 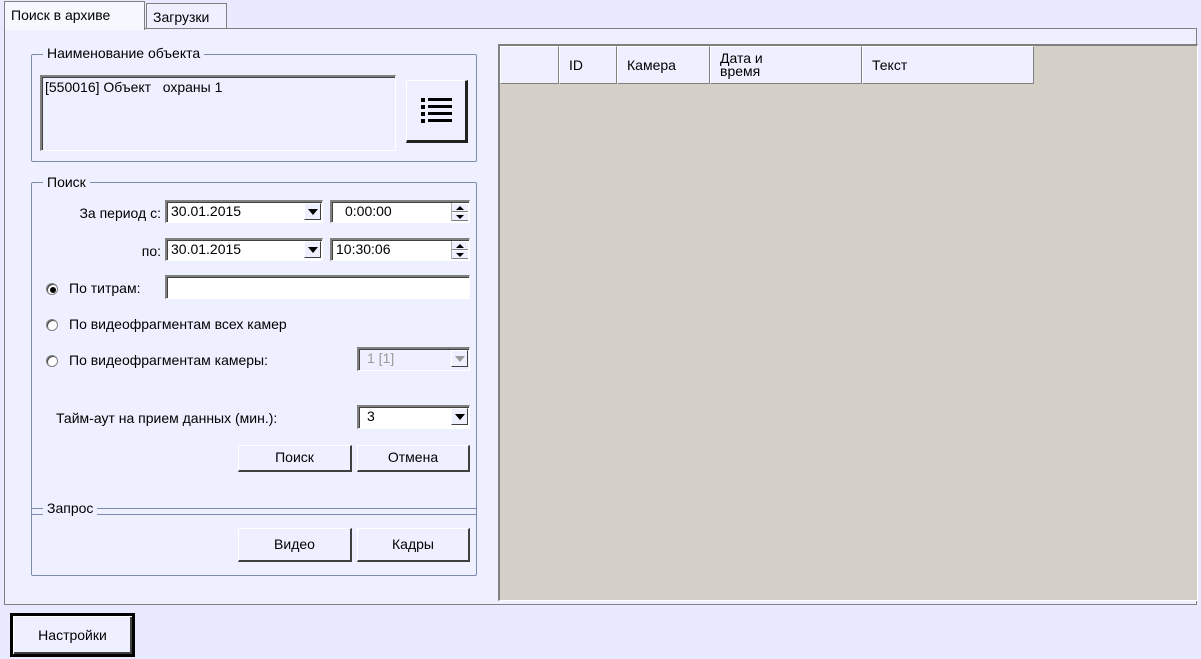 I want to click on column-header-datetime-label: Дата и время, so click(x=741, y=64).